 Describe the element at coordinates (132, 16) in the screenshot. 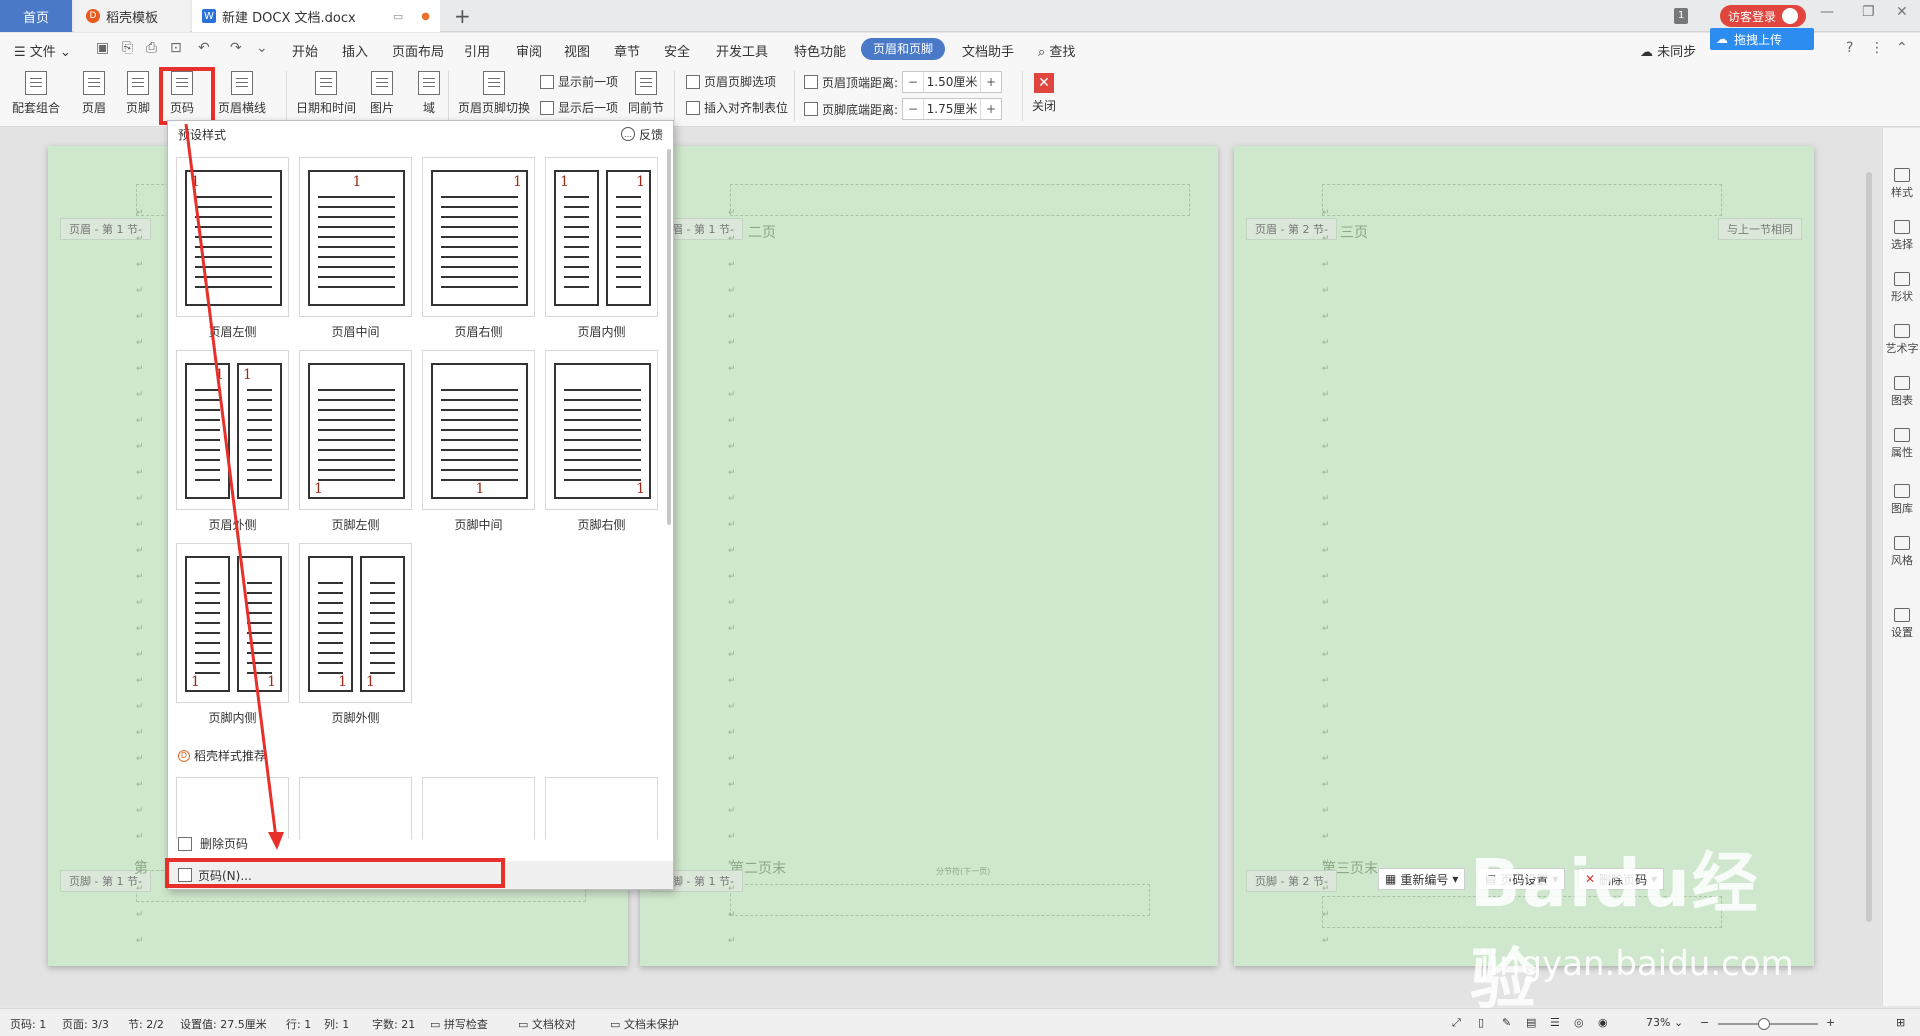

I see `tab-template: D 稻壳模板` at that location.